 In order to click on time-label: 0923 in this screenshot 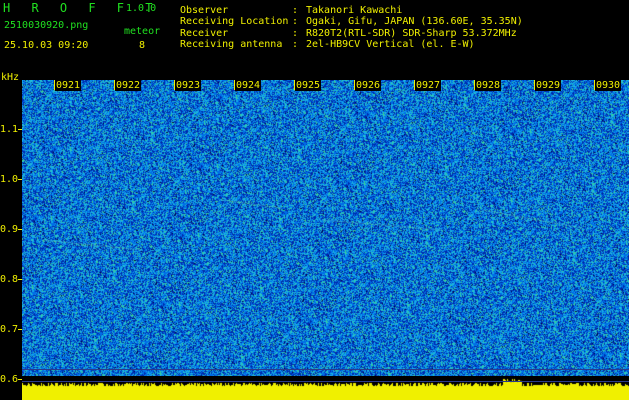, I will do `click(188, 85)`.